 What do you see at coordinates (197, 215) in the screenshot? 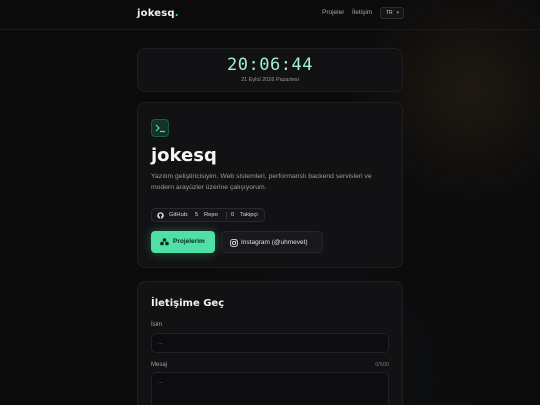
I see `repo-count: 5` at bounding box center [197, 215].